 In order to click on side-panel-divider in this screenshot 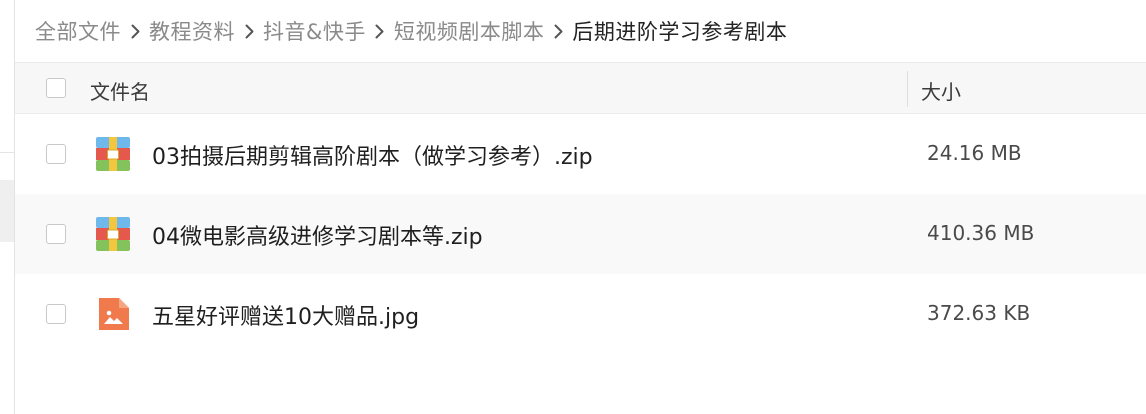, I will do `click(7, 152)`.